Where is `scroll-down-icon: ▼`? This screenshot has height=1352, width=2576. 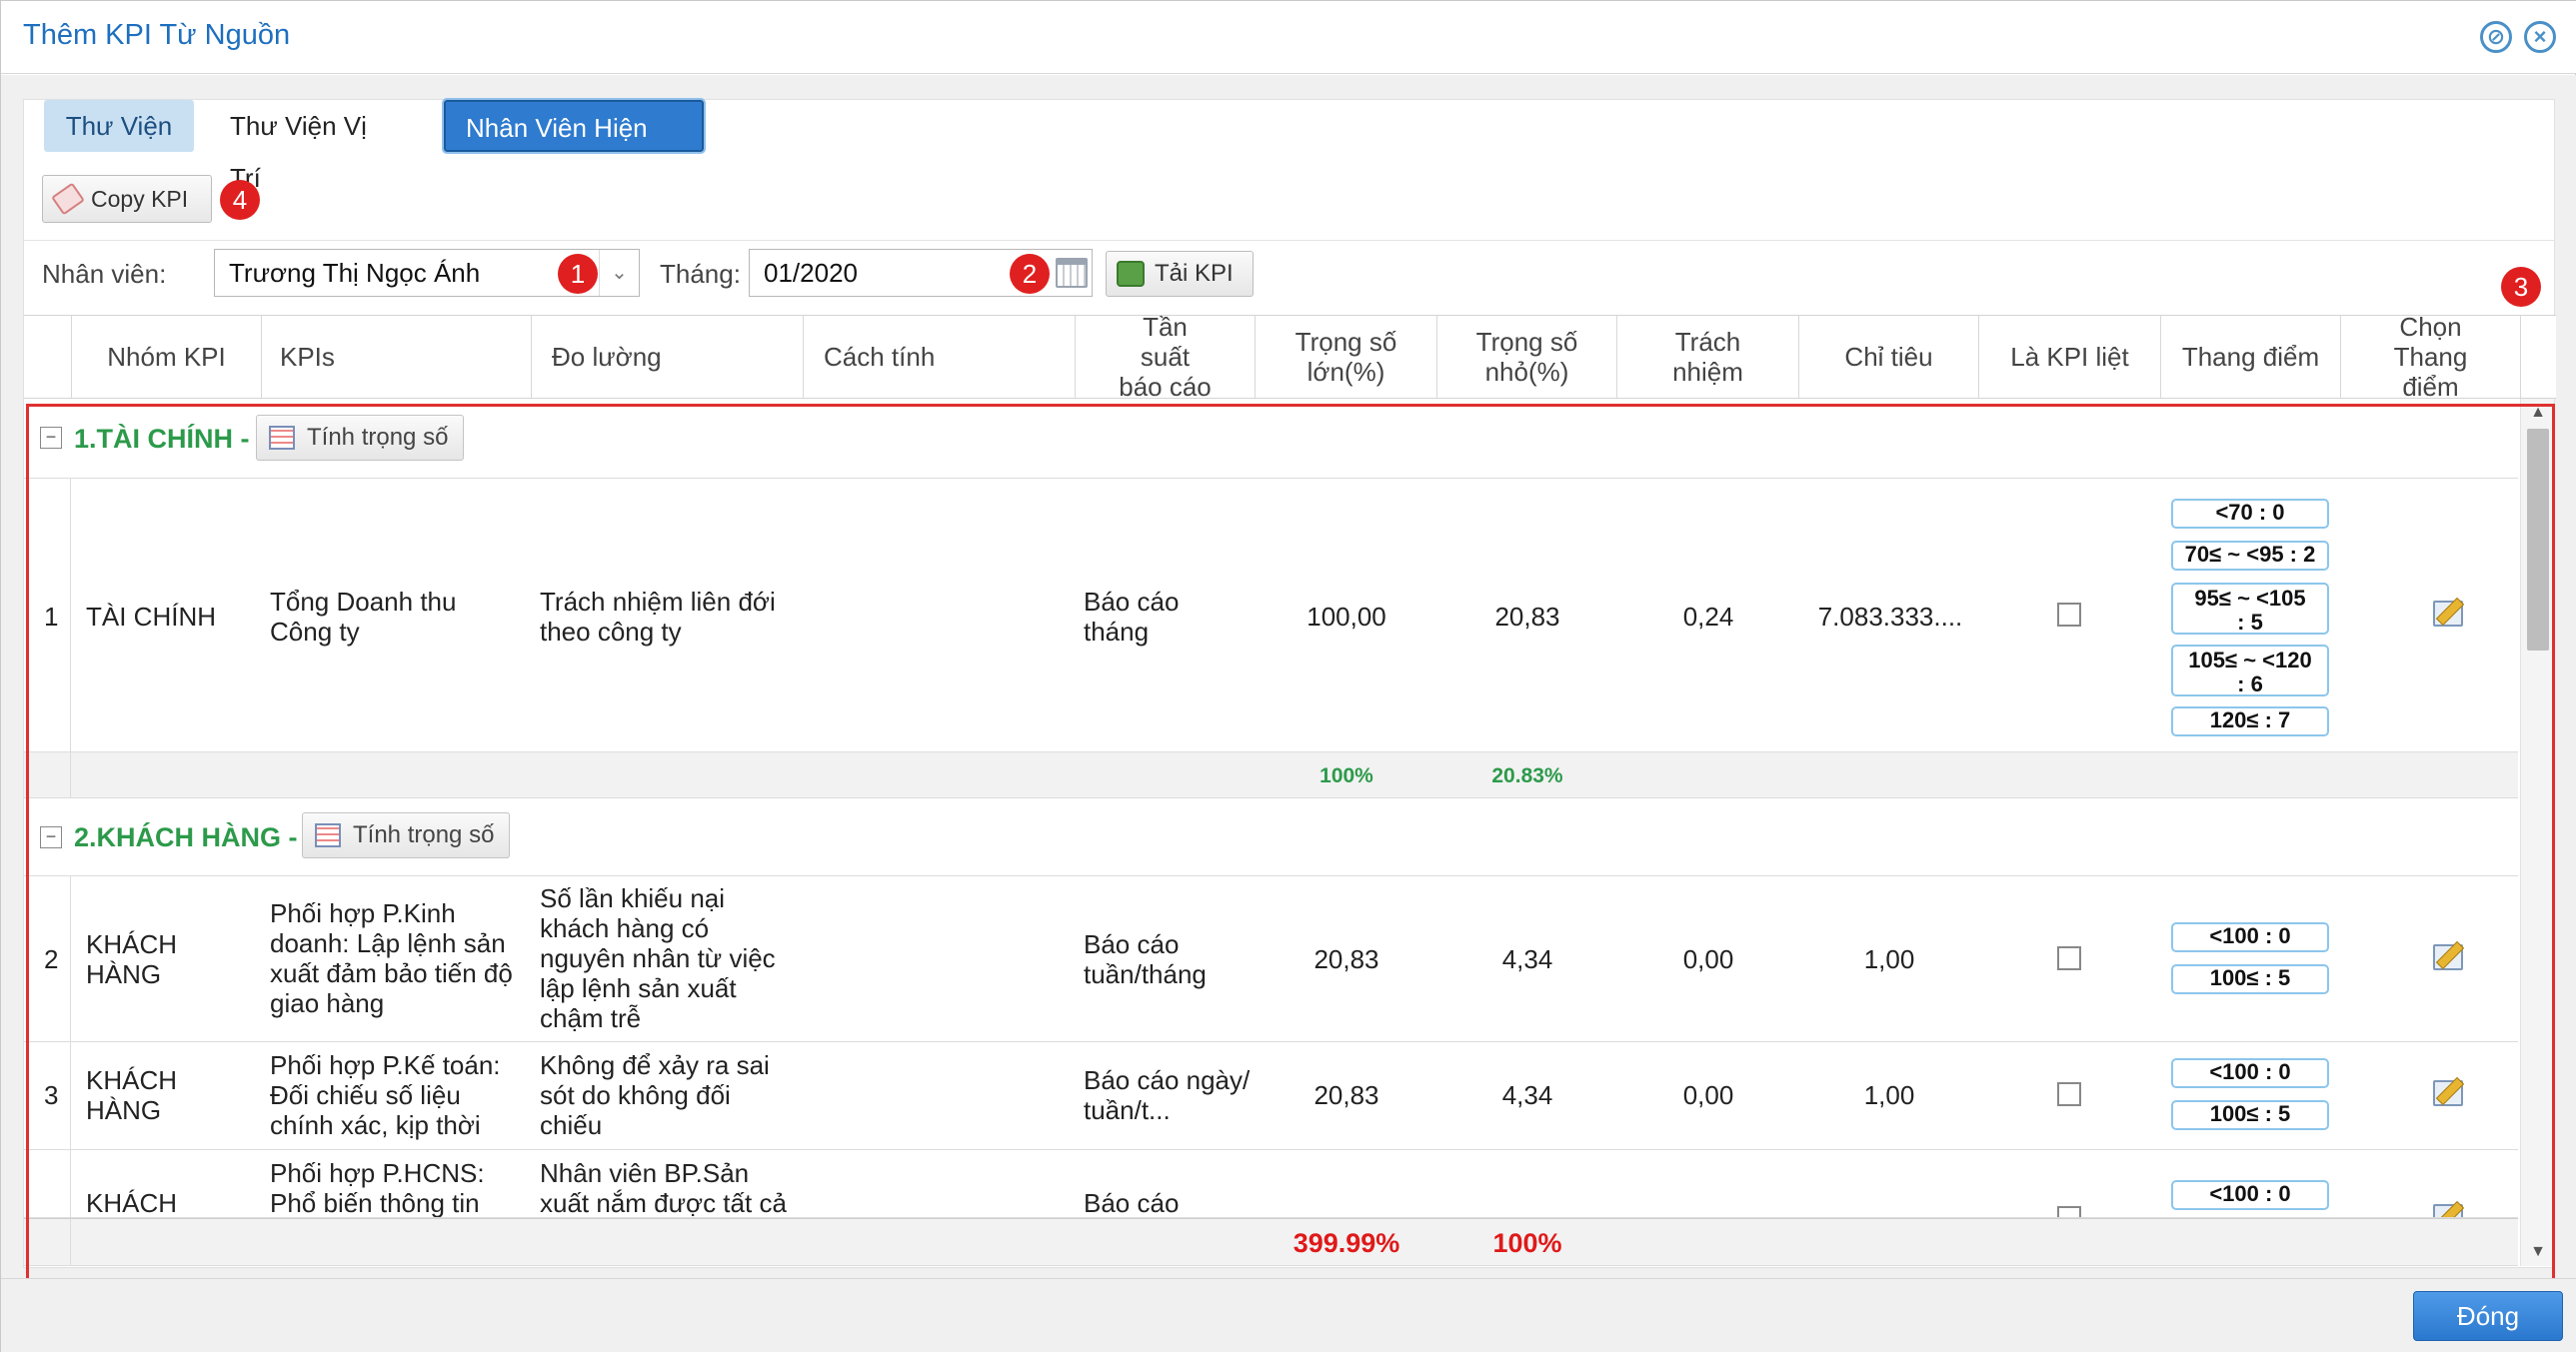 scroll-down-icon: ▼ is located at coordinates (2538, 1252).